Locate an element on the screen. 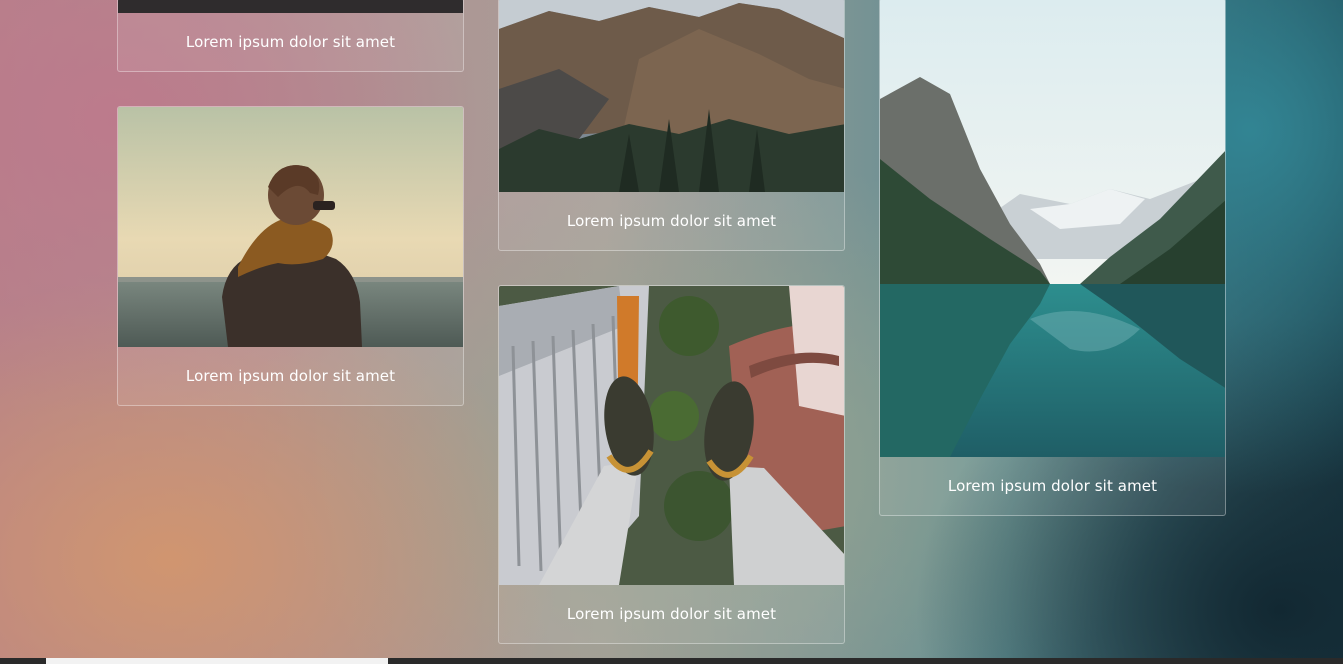 This screenshot has width=1343, height=664. bottom-scrollbar is located at coordinates (671, 661).